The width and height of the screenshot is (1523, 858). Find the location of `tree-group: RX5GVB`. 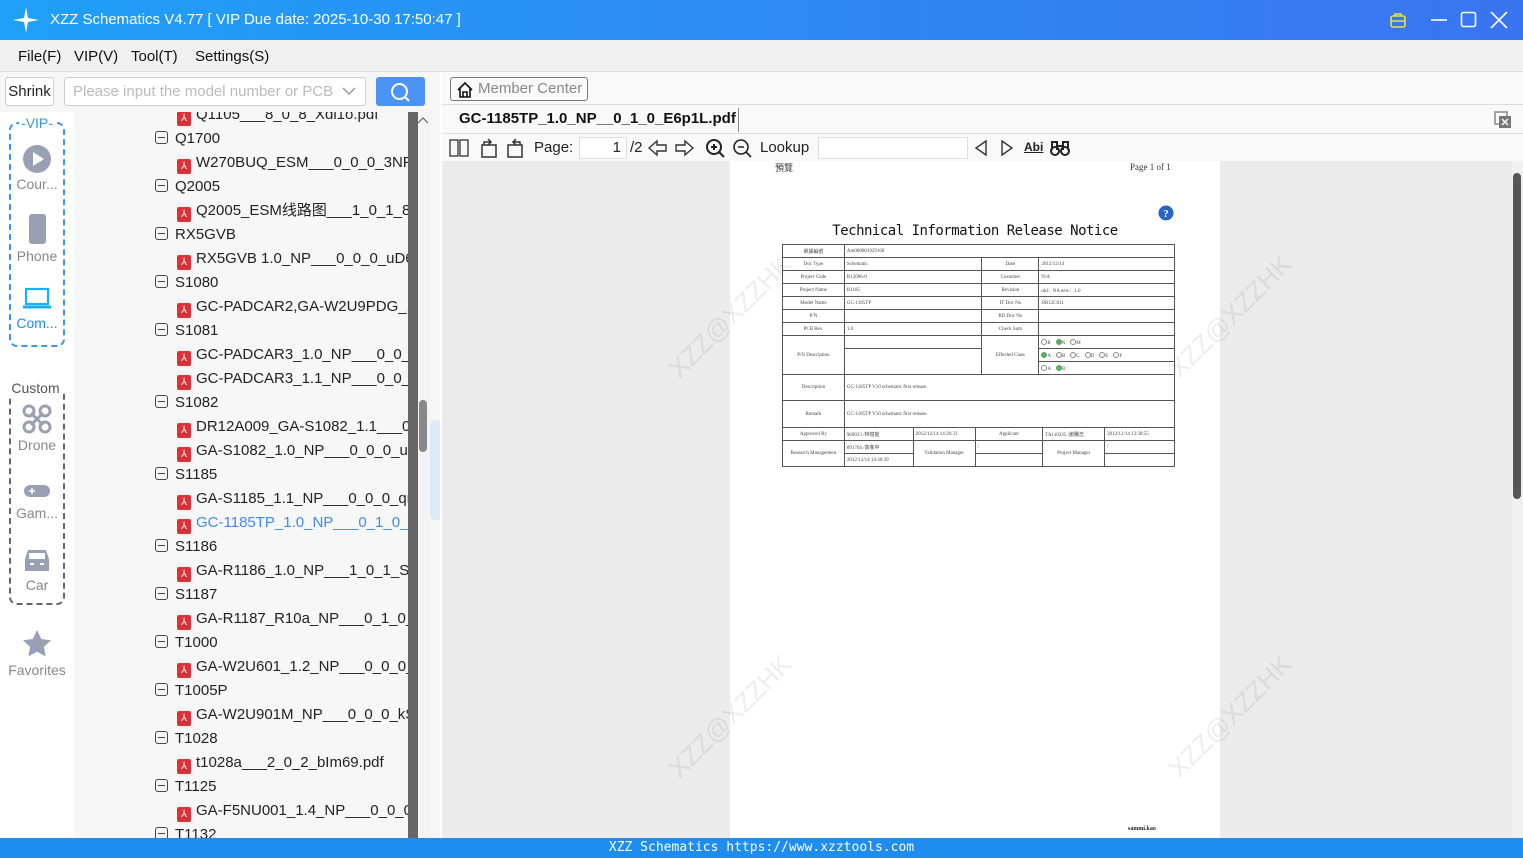

tree-group: RX5GVB is located at coordinates (195, 235).